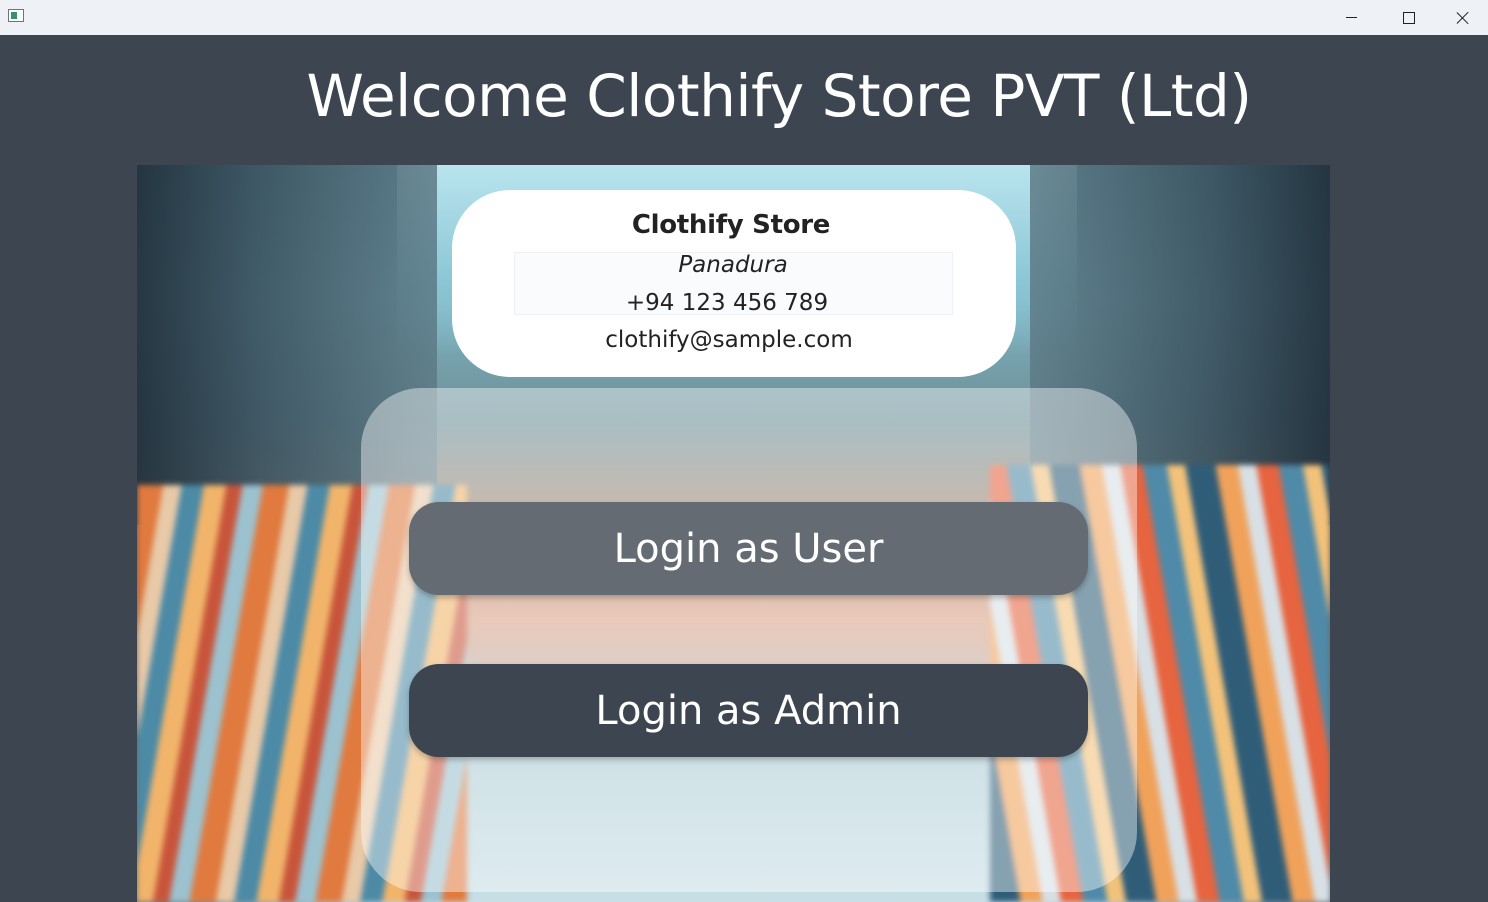 The height and width of the screenshot is (902, 1488). What do you see at coordinates (779, 96) in the screenshot?
I see `page-title: Welcome Clothify Store PVT (Ltd)` at bounding box center [779, 96].